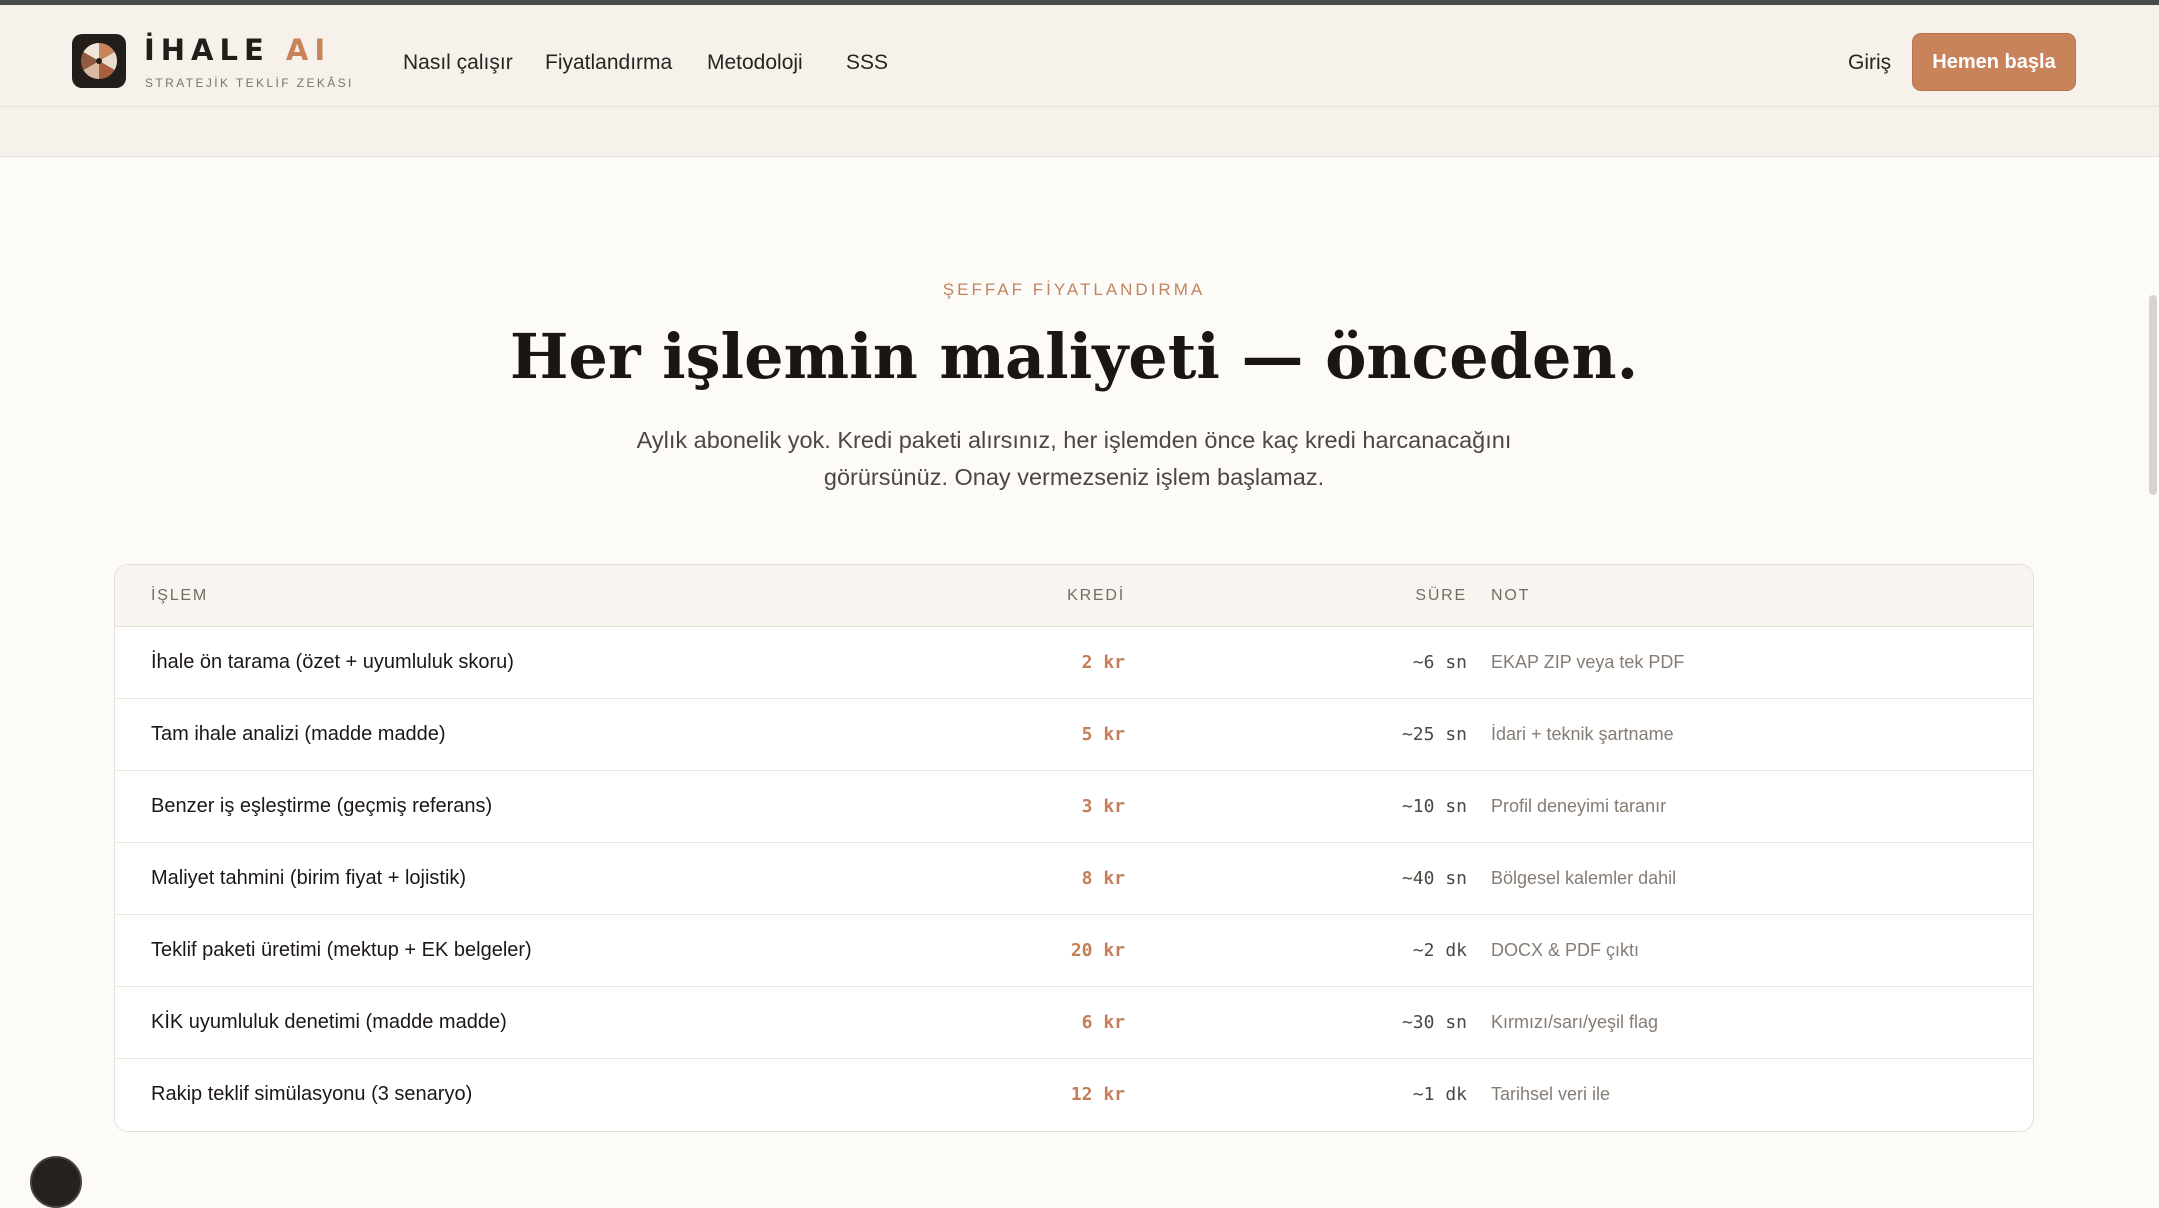 The width and height of the screenshot is (2159, 1208). What do you see at coordinates (1097, 950) in the screenshot?
I see `credit-cell: 20 kr` at bounding box center [1097, 950].